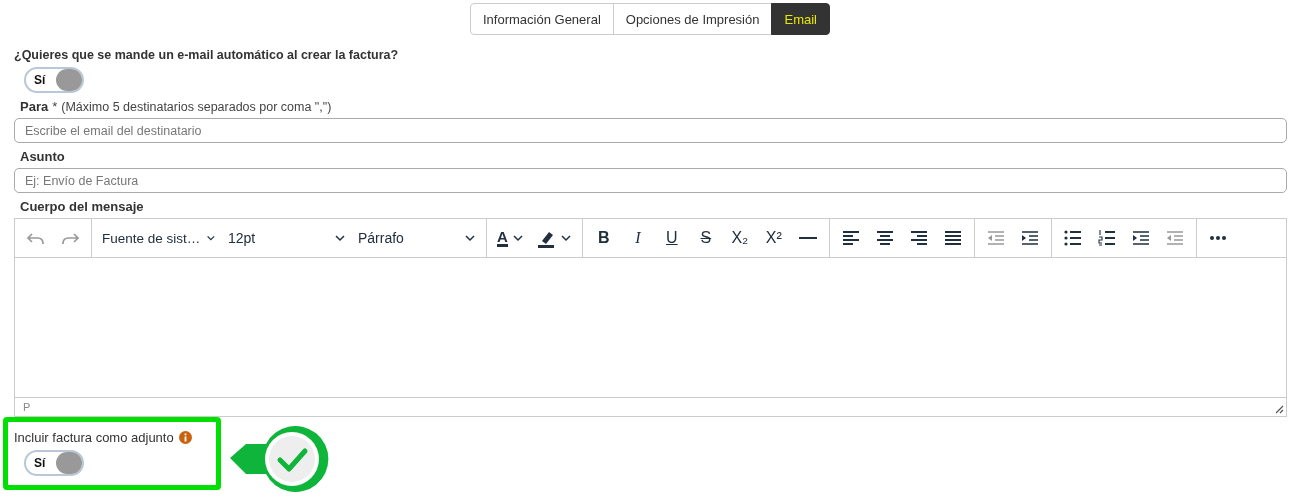 The image size is (1294, 502). Describe the element at coordinates (692, 19) in the screenshot. I see `tab: Opciones de Impresión` at that location.